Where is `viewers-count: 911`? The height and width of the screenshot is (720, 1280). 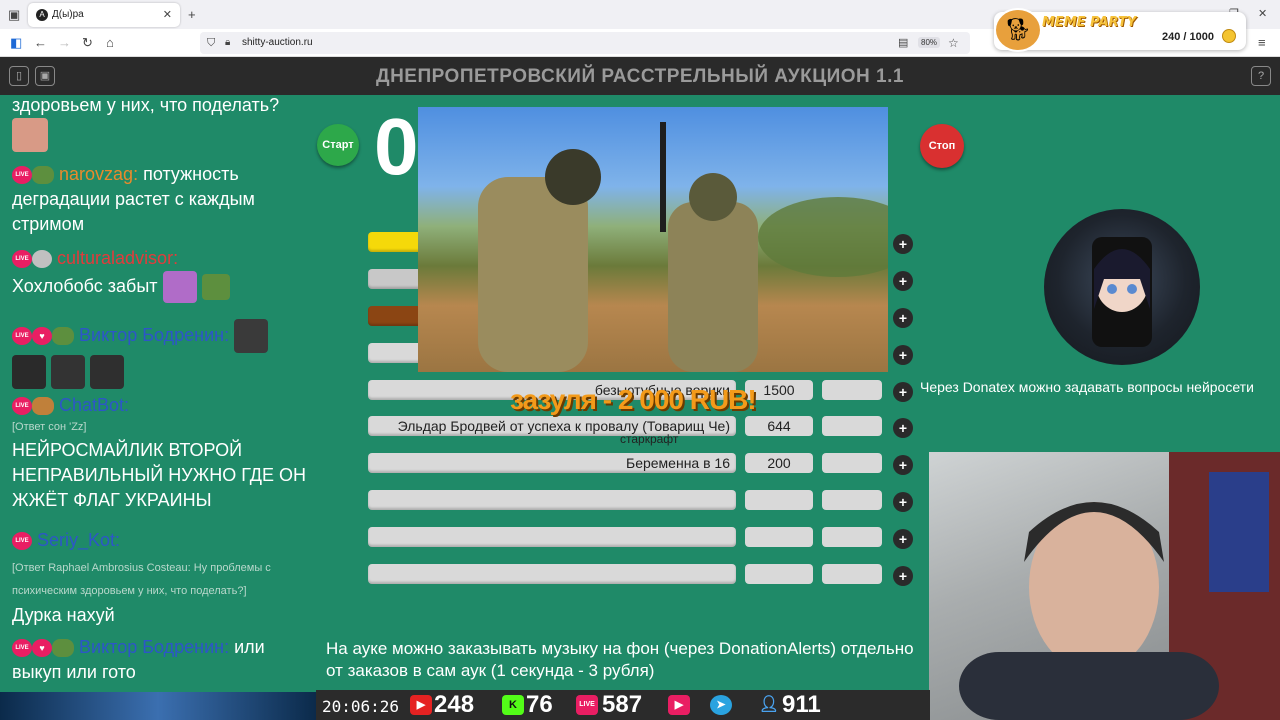 viewers-count: 911 is located at coordinates (801, 704).